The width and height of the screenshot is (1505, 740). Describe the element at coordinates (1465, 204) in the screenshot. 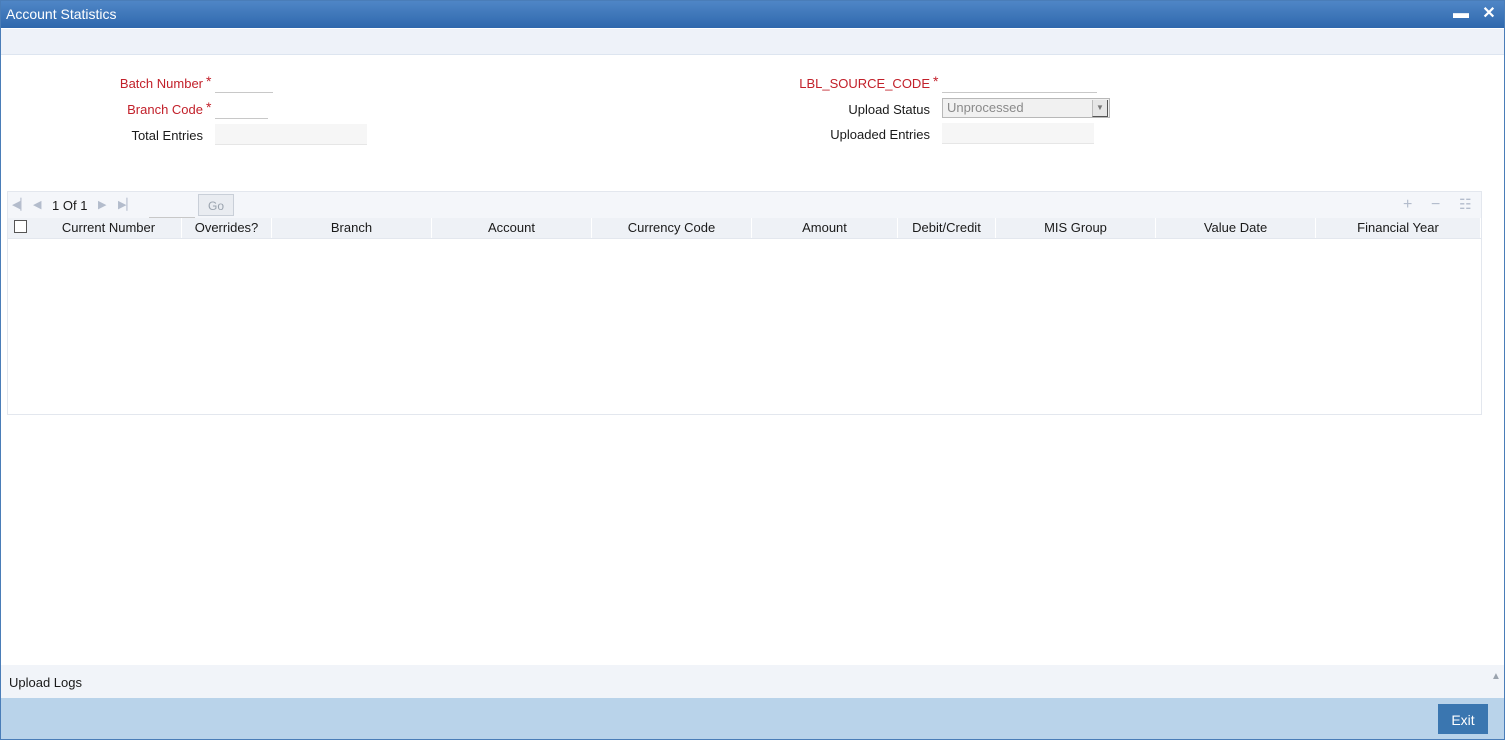

I see `single-view-icon: ☷` at that location.